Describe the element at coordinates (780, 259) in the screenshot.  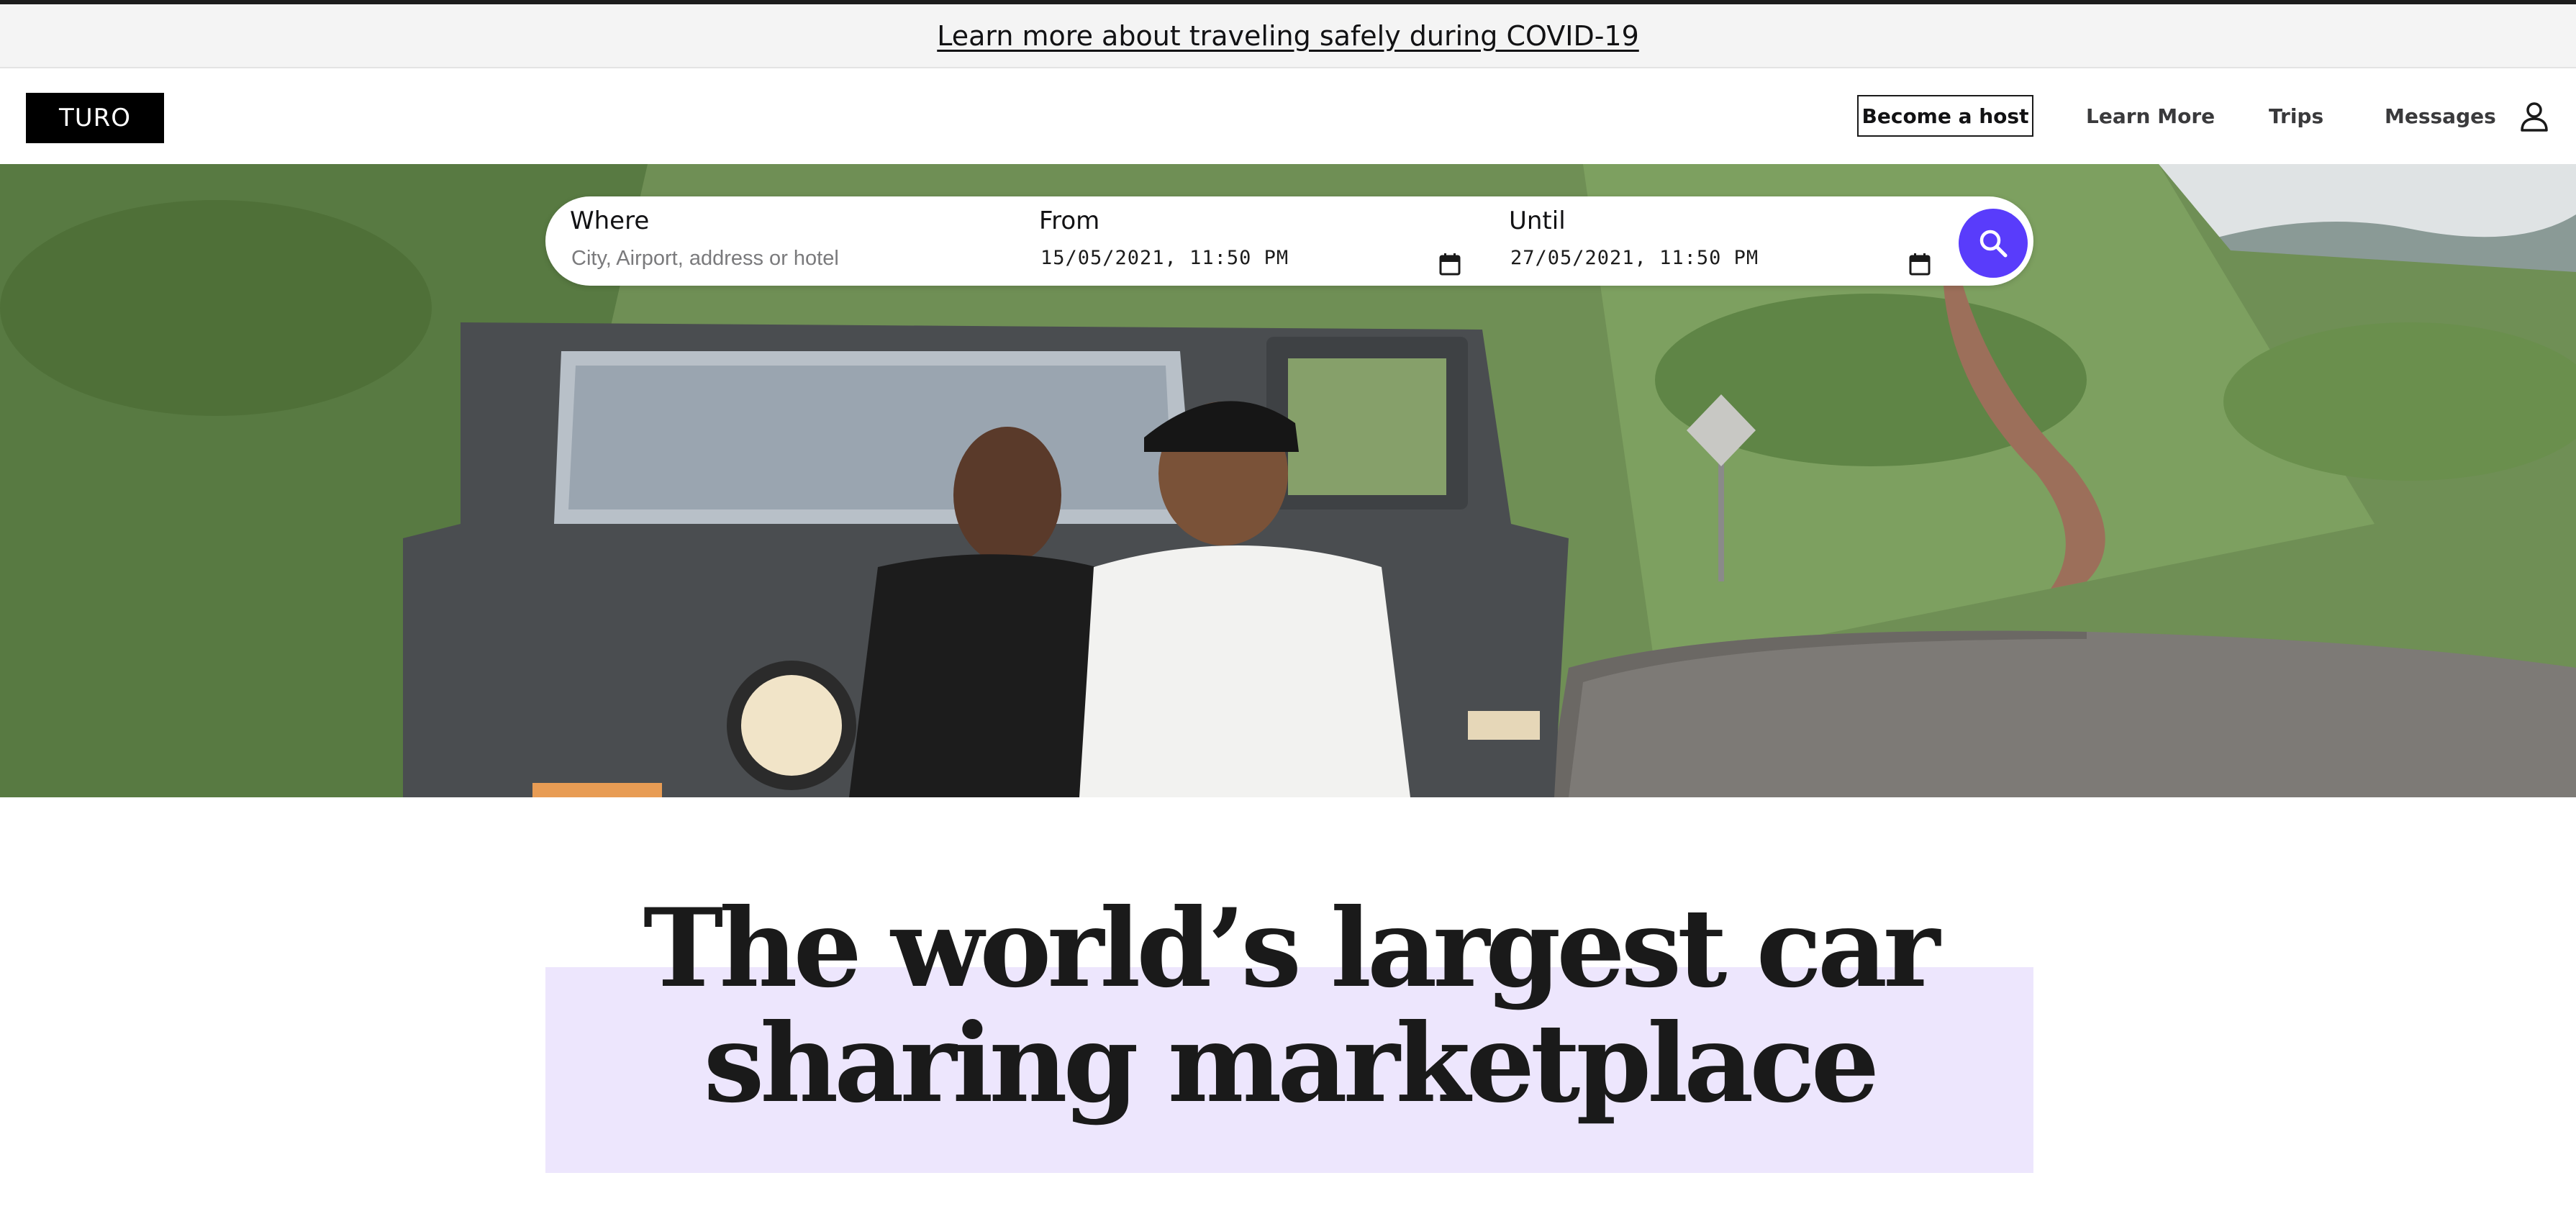
I see `where-input` at that location.